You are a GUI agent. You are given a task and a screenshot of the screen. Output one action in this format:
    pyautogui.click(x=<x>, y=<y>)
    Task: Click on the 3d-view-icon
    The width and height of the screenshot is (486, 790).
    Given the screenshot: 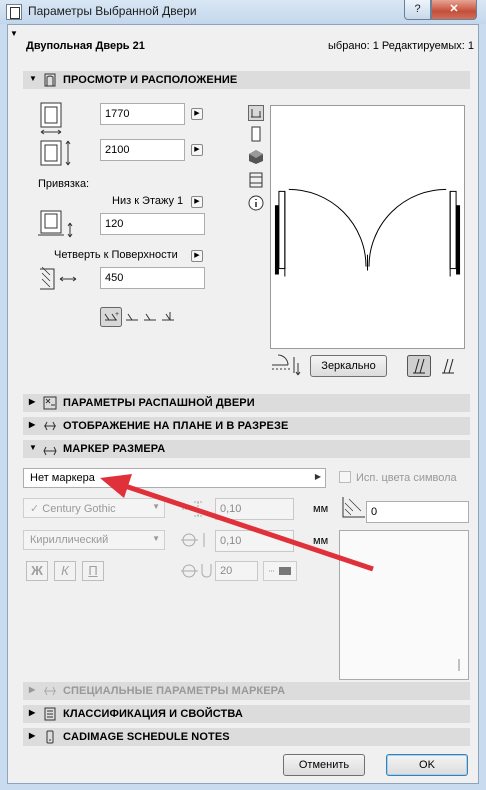 What is the action you would take?
    pyautogui.click(x=256, y=157)
    